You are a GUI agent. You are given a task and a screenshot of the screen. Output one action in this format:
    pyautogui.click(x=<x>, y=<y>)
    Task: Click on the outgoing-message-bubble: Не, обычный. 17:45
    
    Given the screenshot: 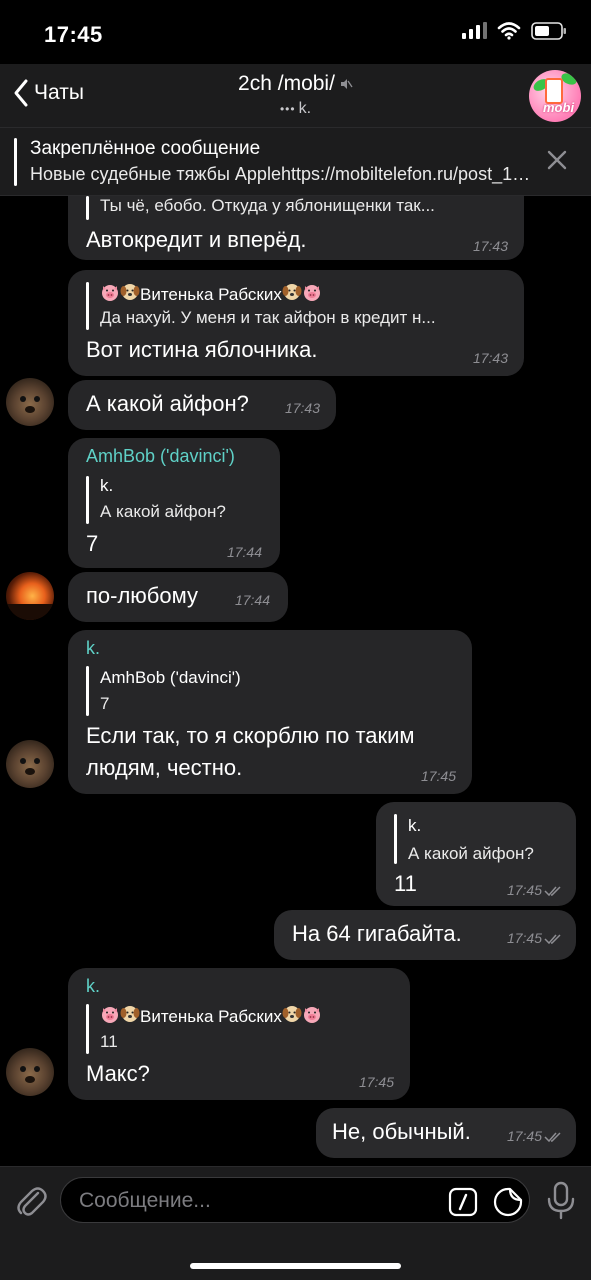 What is the action you would take?
    pyautogui.click(x=446, y=1133)
    